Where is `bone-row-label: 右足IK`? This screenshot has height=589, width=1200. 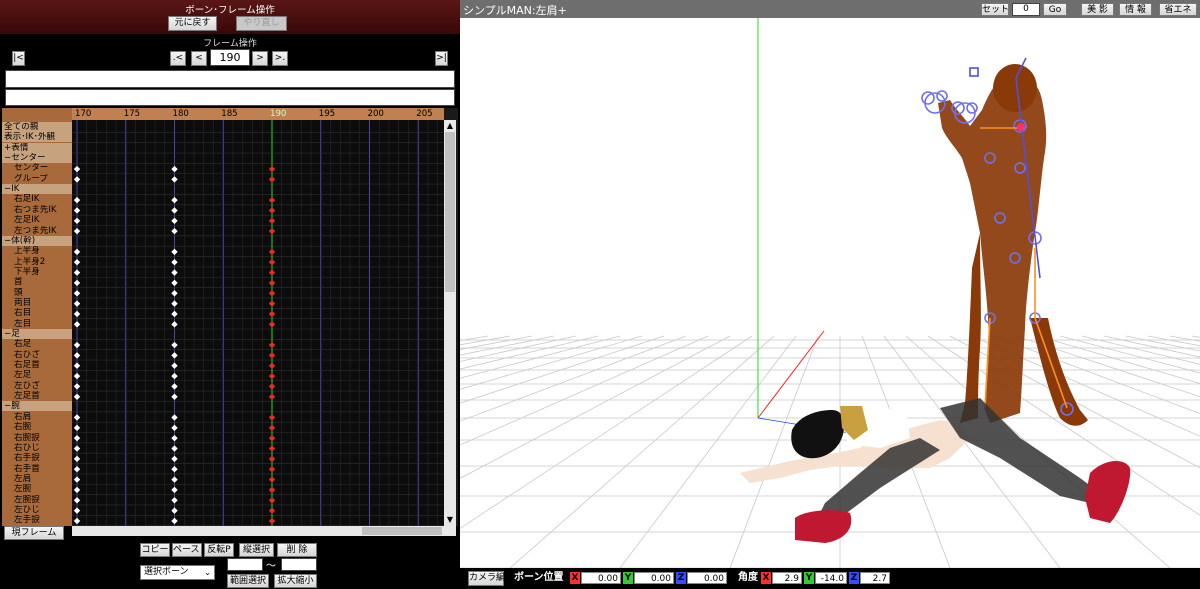
bone-row-label: 右足IK is located at coordinates (37, 199).